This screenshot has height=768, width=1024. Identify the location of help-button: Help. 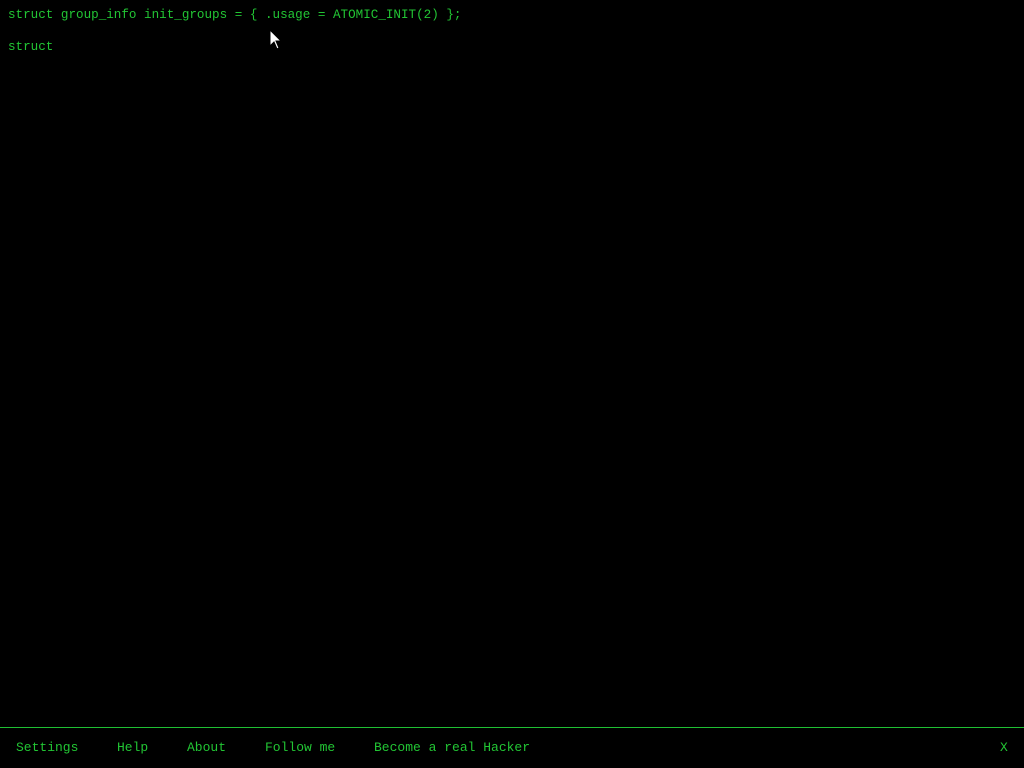
(132, 748).